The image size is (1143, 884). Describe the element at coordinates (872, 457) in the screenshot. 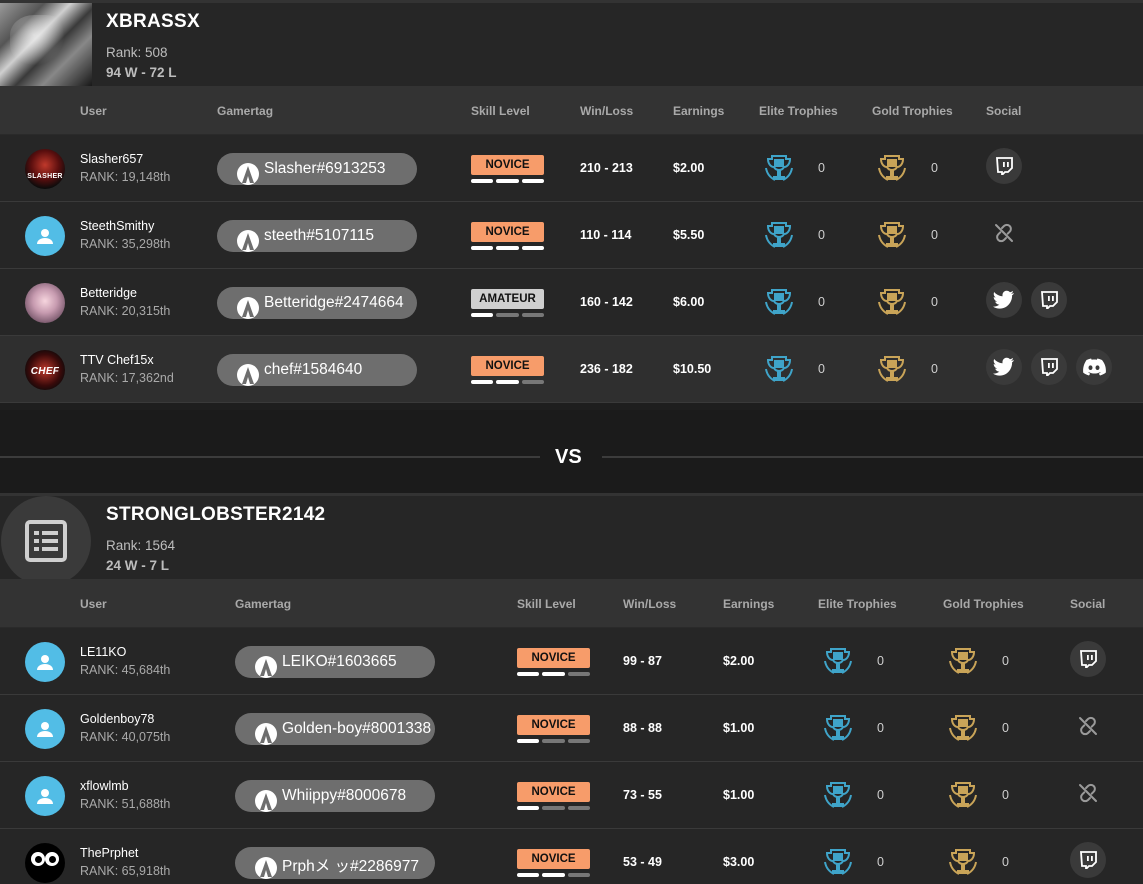

I see `vs-line-right` at that location.